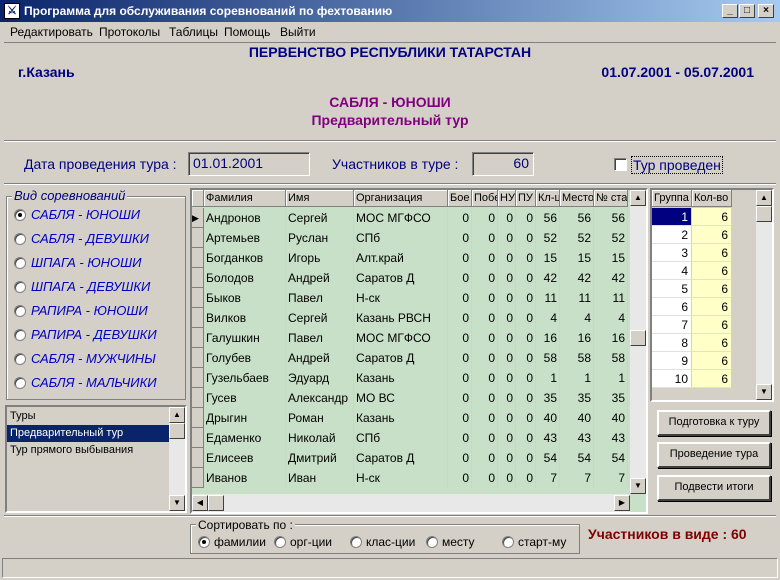 The width and height of the screenshot is (780, 580). Describe the element at coordinates (672, 379) in the screenshot. I see `table-cell: 10` at that location.